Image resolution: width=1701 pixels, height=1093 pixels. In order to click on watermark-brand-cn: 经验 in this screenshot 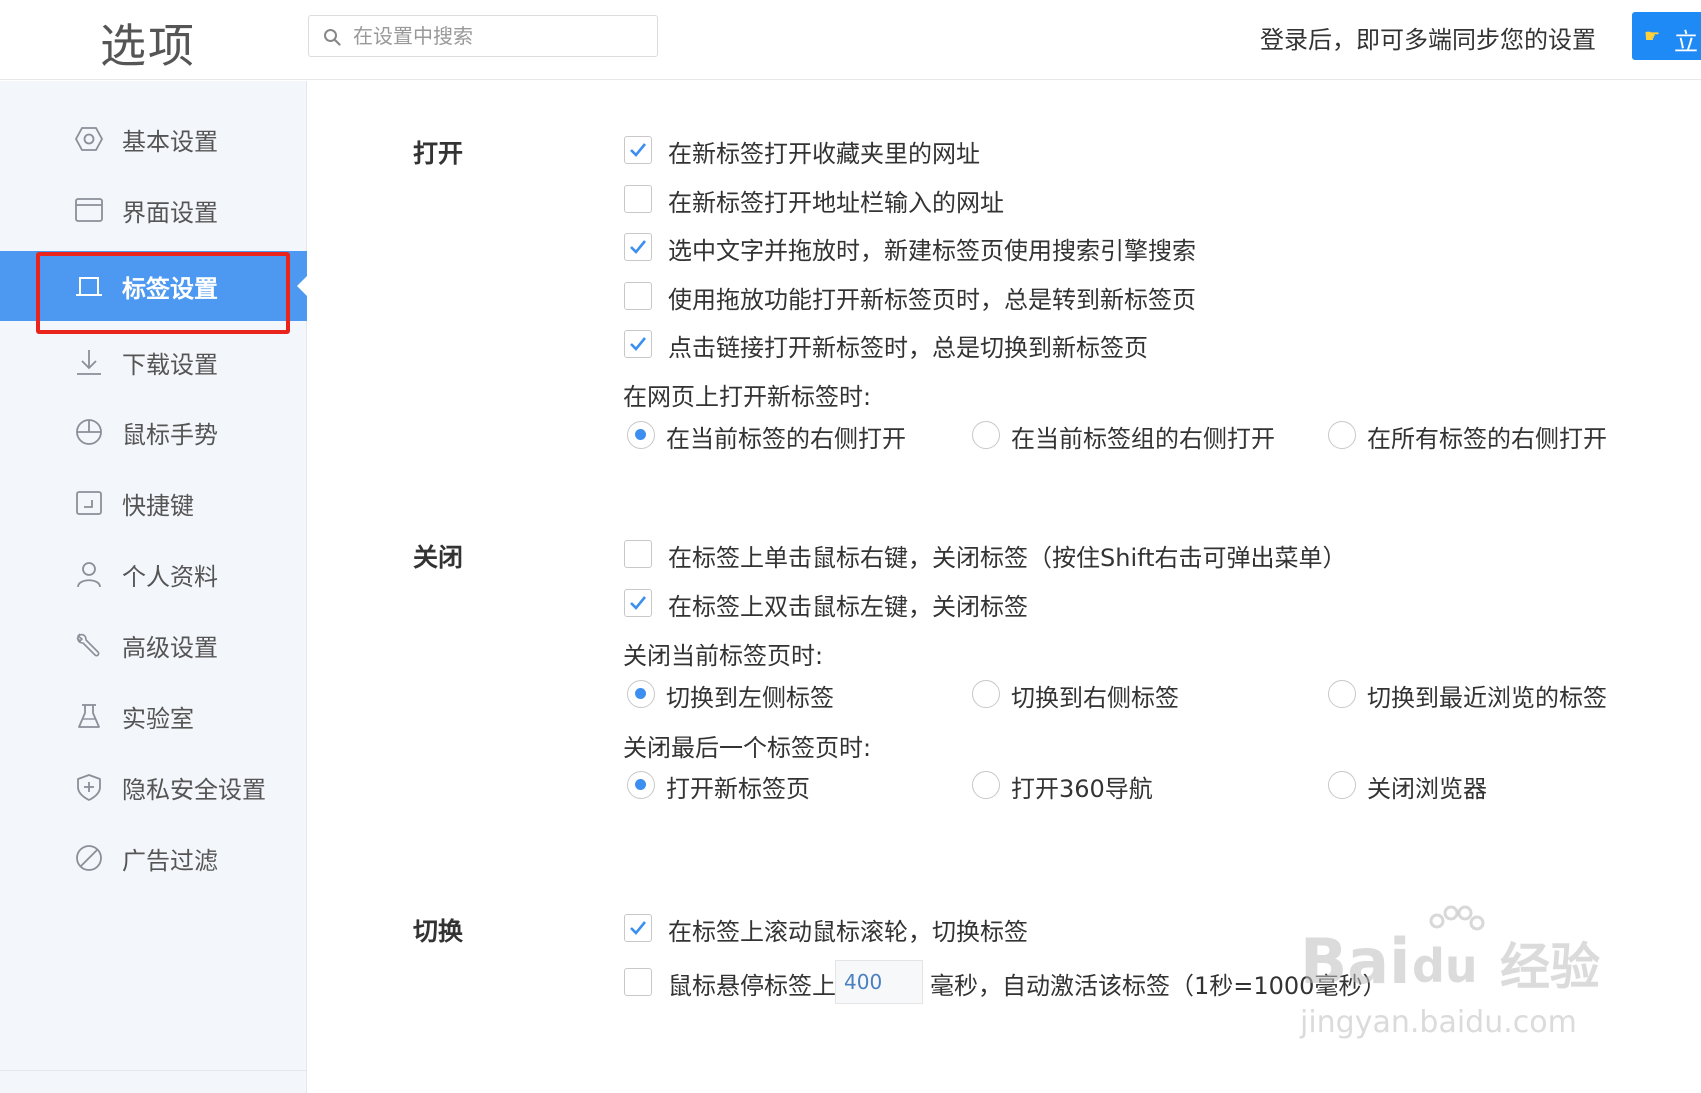, I will do `click(1550, 967)`.